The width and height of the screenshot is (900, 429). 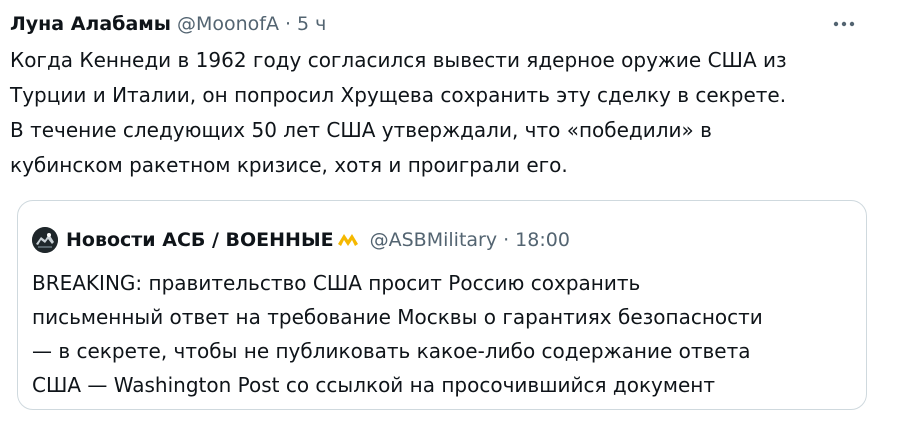 I want to click on author-handle: @MoonofA, so click(x=228, y=24).